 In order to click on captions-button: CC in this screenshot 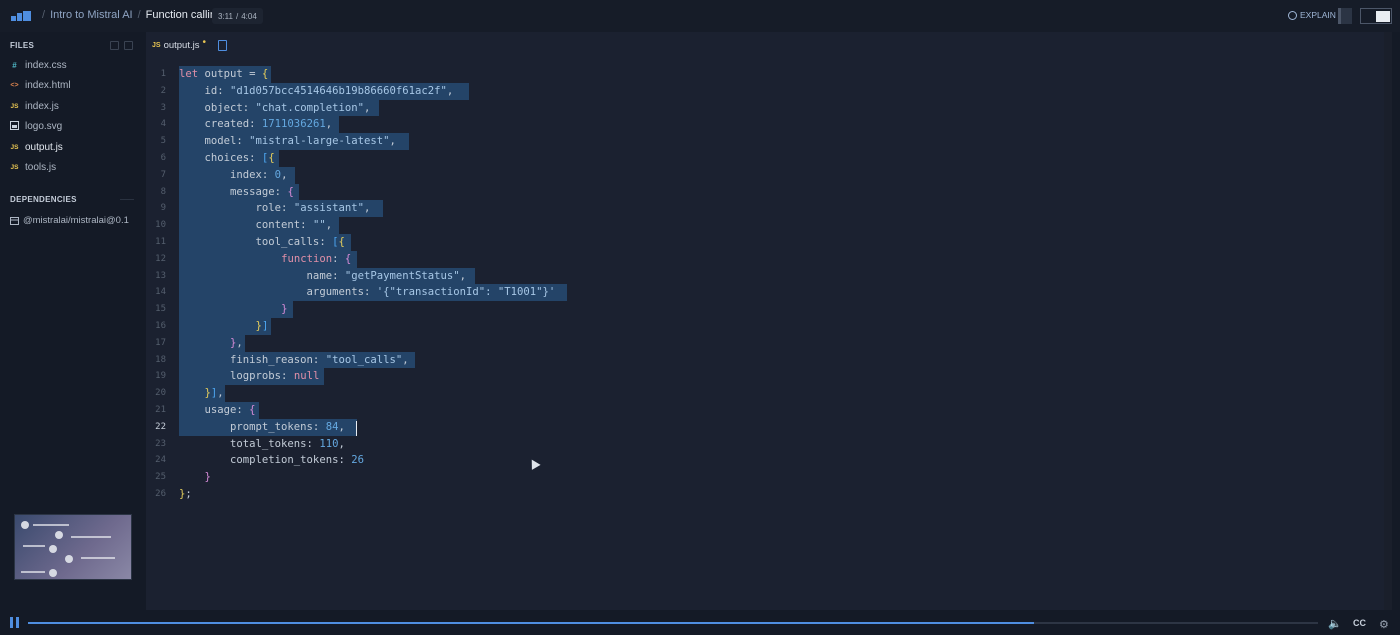, I will do `click(1359, 623)`.